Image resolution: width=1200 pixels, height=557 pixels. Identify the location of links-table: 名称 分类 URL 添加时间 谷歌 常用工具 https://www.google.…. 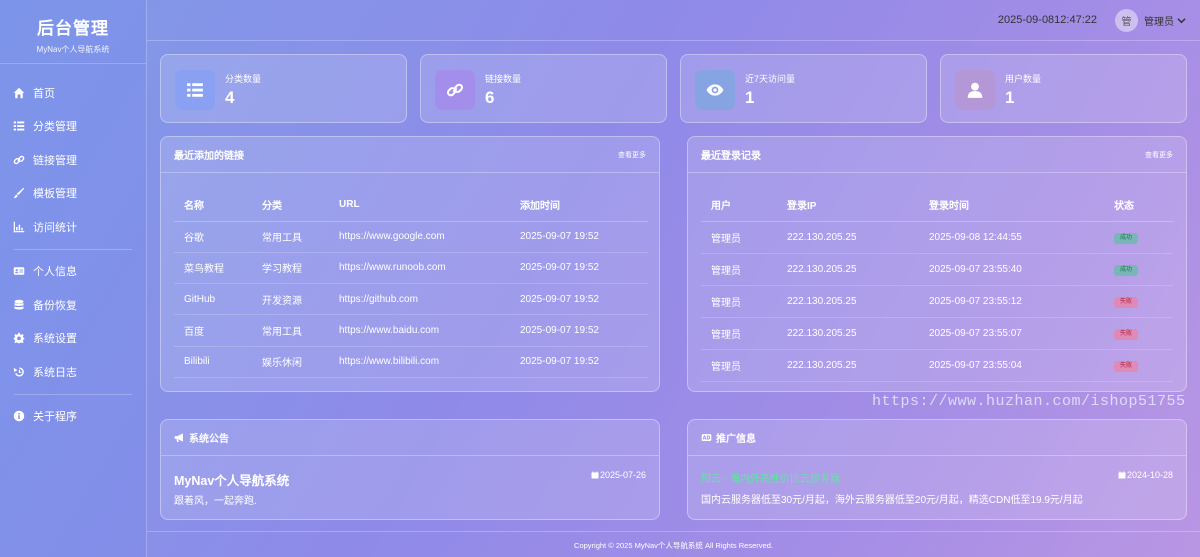
(411, 283).